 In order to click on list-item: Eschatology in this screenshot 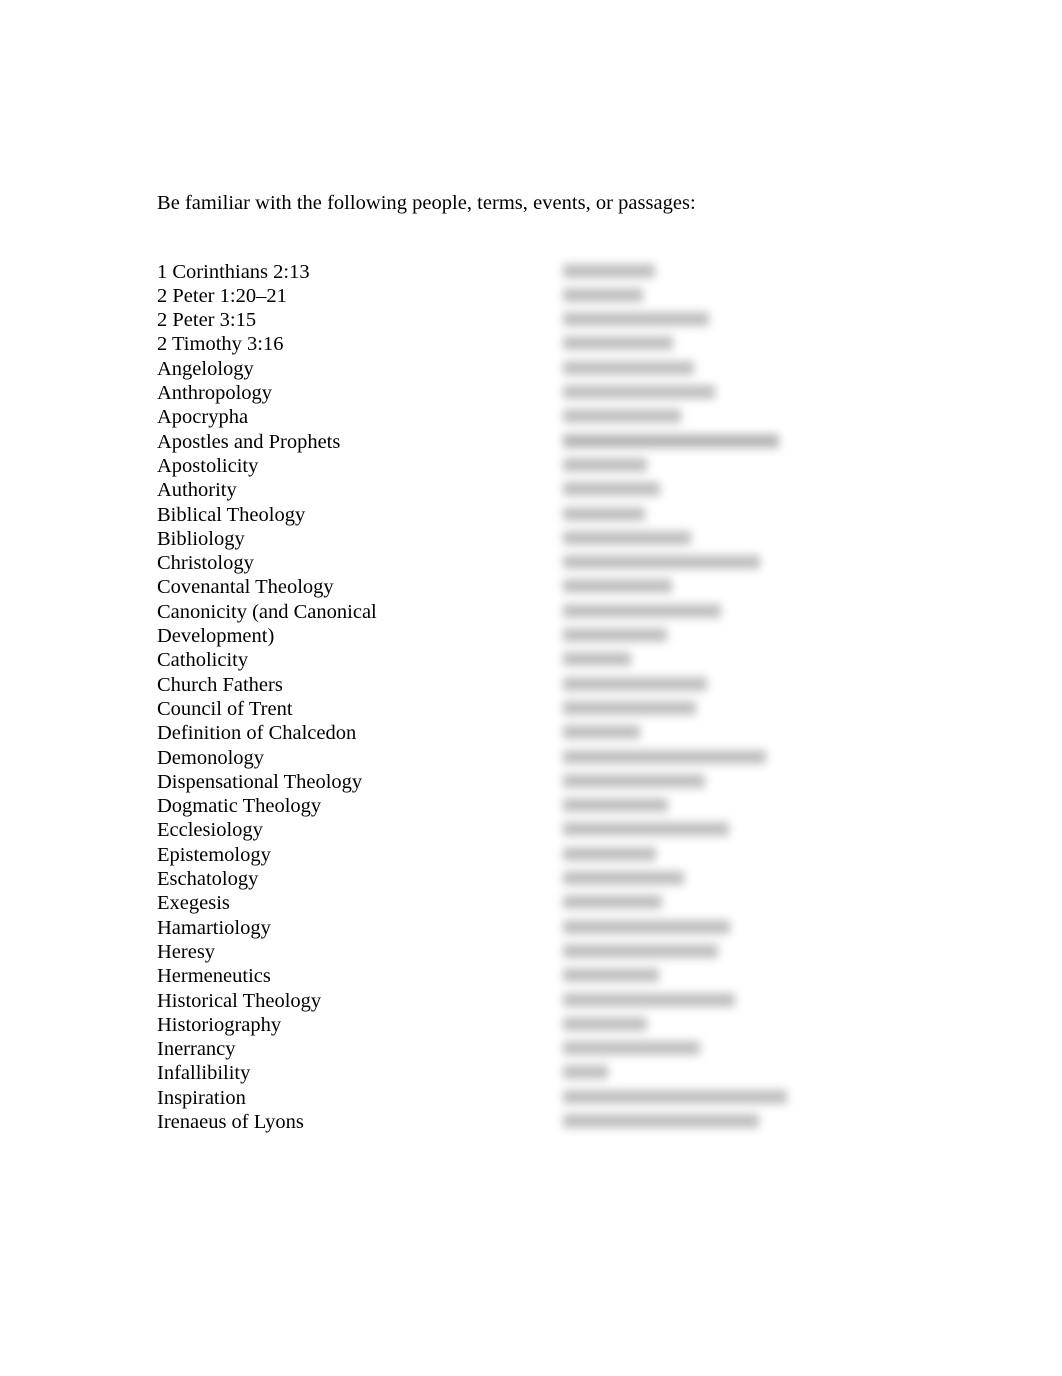, I will do `click(208, 879)`.